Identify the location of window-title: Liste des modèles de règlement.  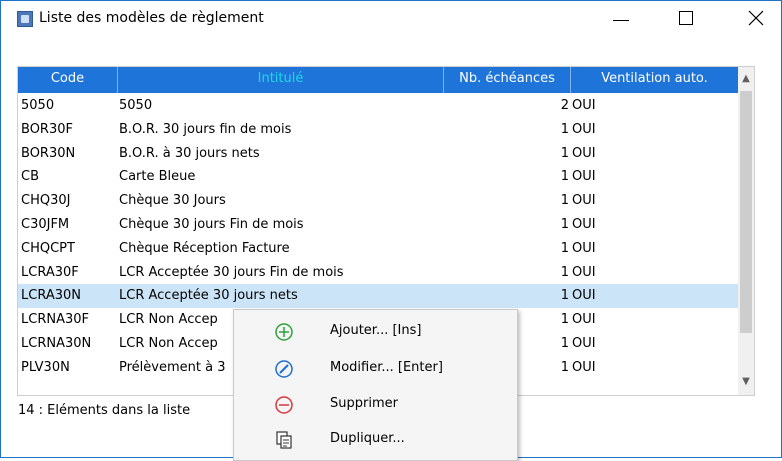
(151, 18).